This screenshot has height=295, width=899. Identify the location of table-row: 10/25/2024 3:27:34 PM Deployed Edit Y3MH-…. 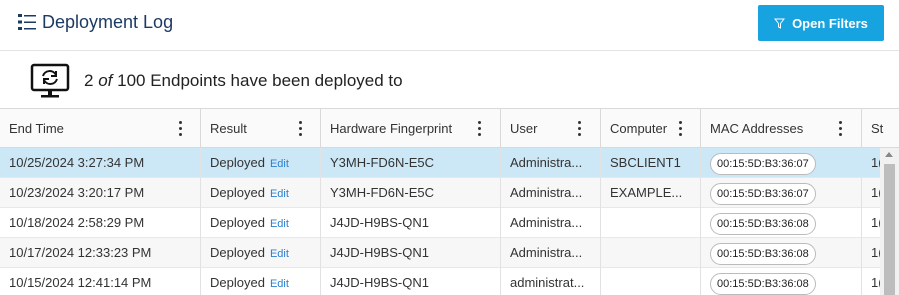
(440, 163).